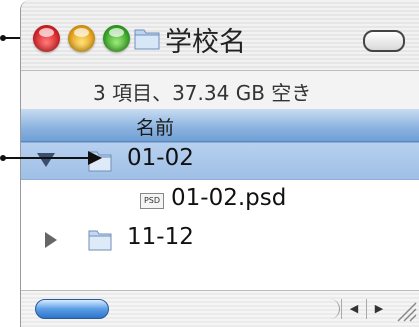 This screenshot has height=327, width=419. Describe the element at coordinates (220, 161) in the screenshot. I see `list-item: 01-02` at that location.